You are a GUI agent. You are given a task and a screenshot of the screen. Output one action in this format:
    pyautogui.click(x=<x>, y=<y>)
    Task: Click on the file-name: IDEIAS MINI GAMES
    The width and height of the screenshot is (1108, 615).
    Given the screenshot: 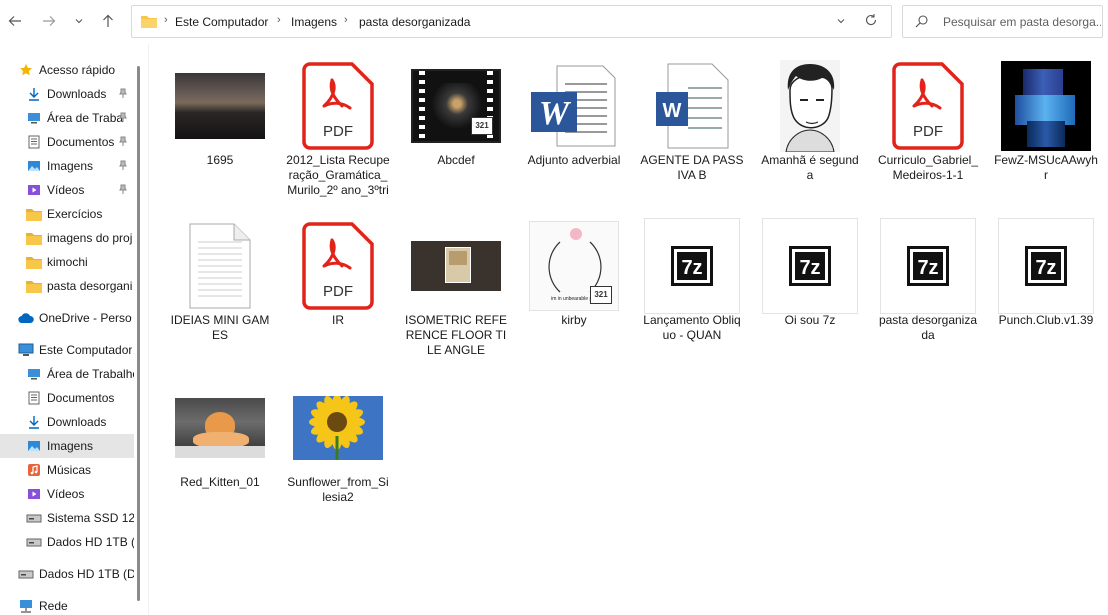 What is the action you would take?
    pyautogui.click(x=220, y=327)
    